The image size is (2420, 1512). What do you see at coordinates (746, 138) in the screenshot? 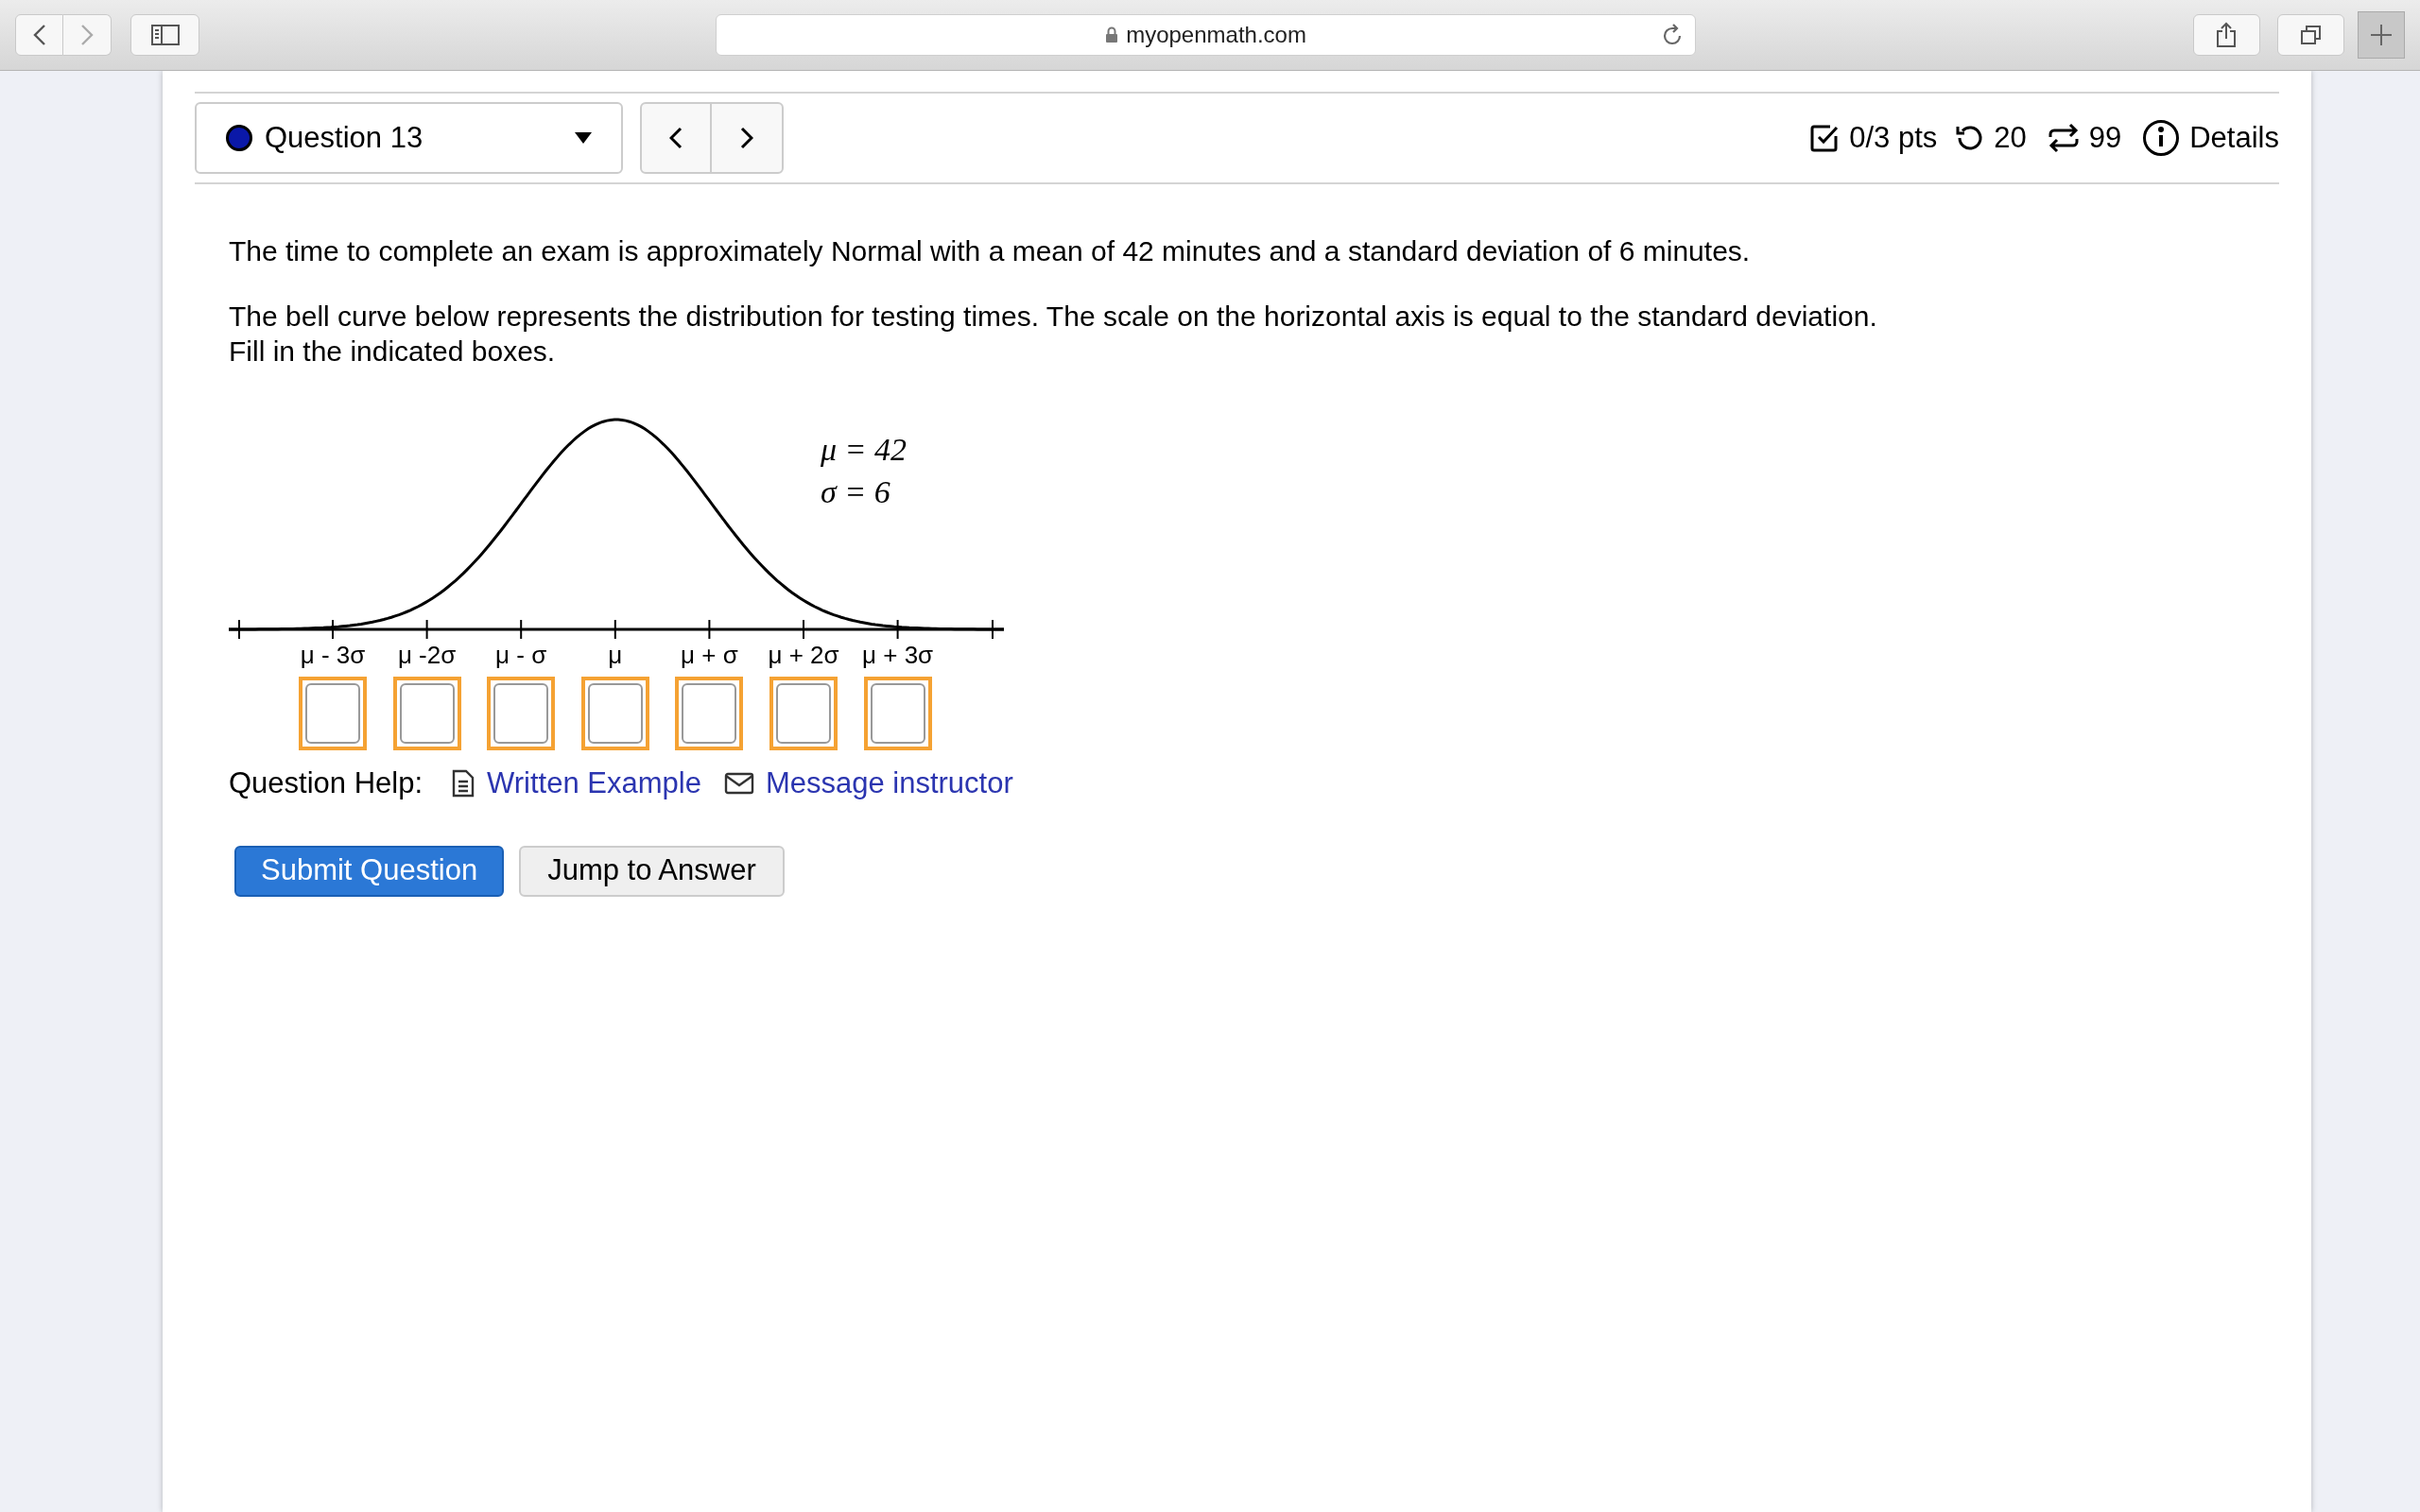
I see `chevron-right-icon` at bounding box center [746, 138].